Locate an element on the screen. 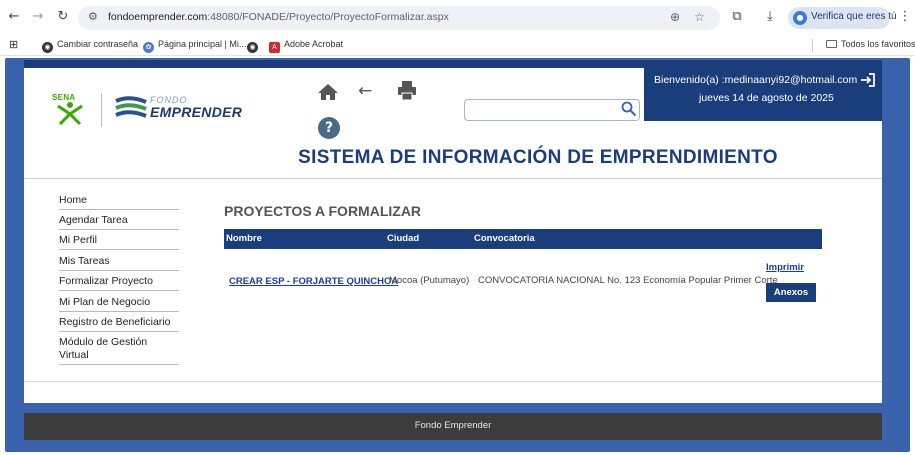  section-title: PROYECTOS A FORMALIZAR is located at coordinates (323, 211).